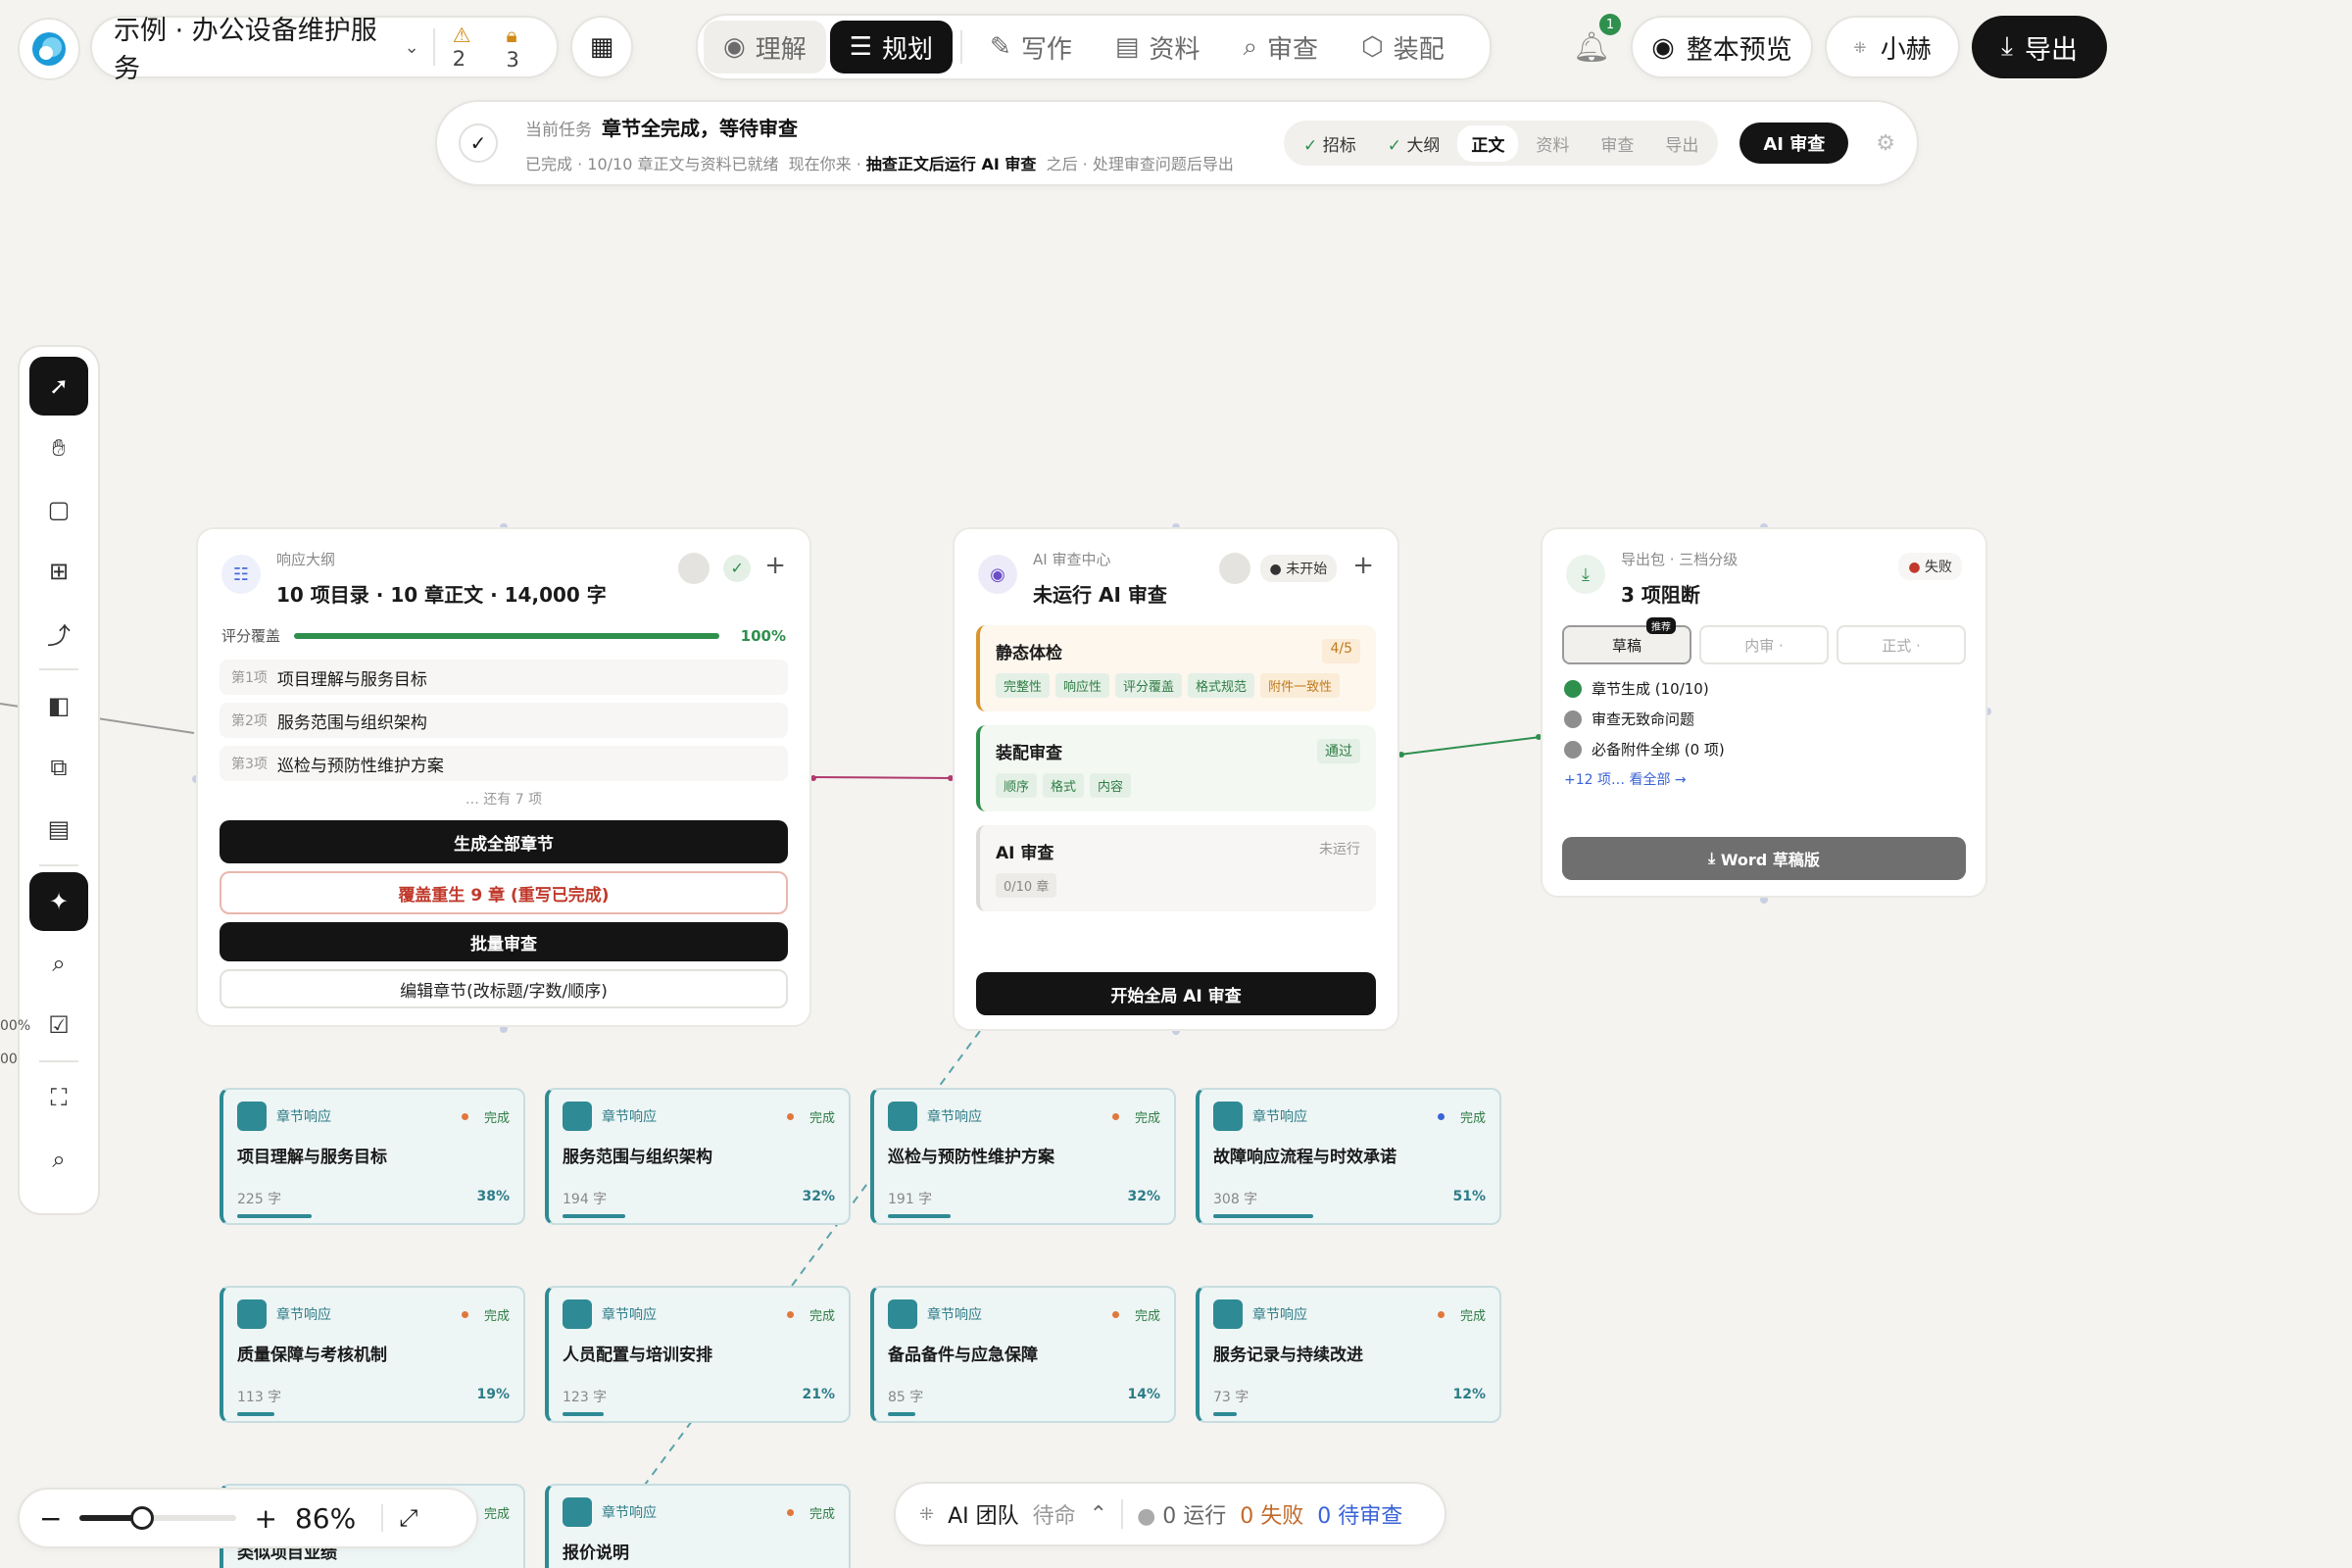 Image resolution: width=2352 pixels, height=1568 pixels. What do you see at coordinates (1403, 47) in the screenshot?
I see `tab-assemble: ⬡ 装配` at bounding box center [1403, 47].